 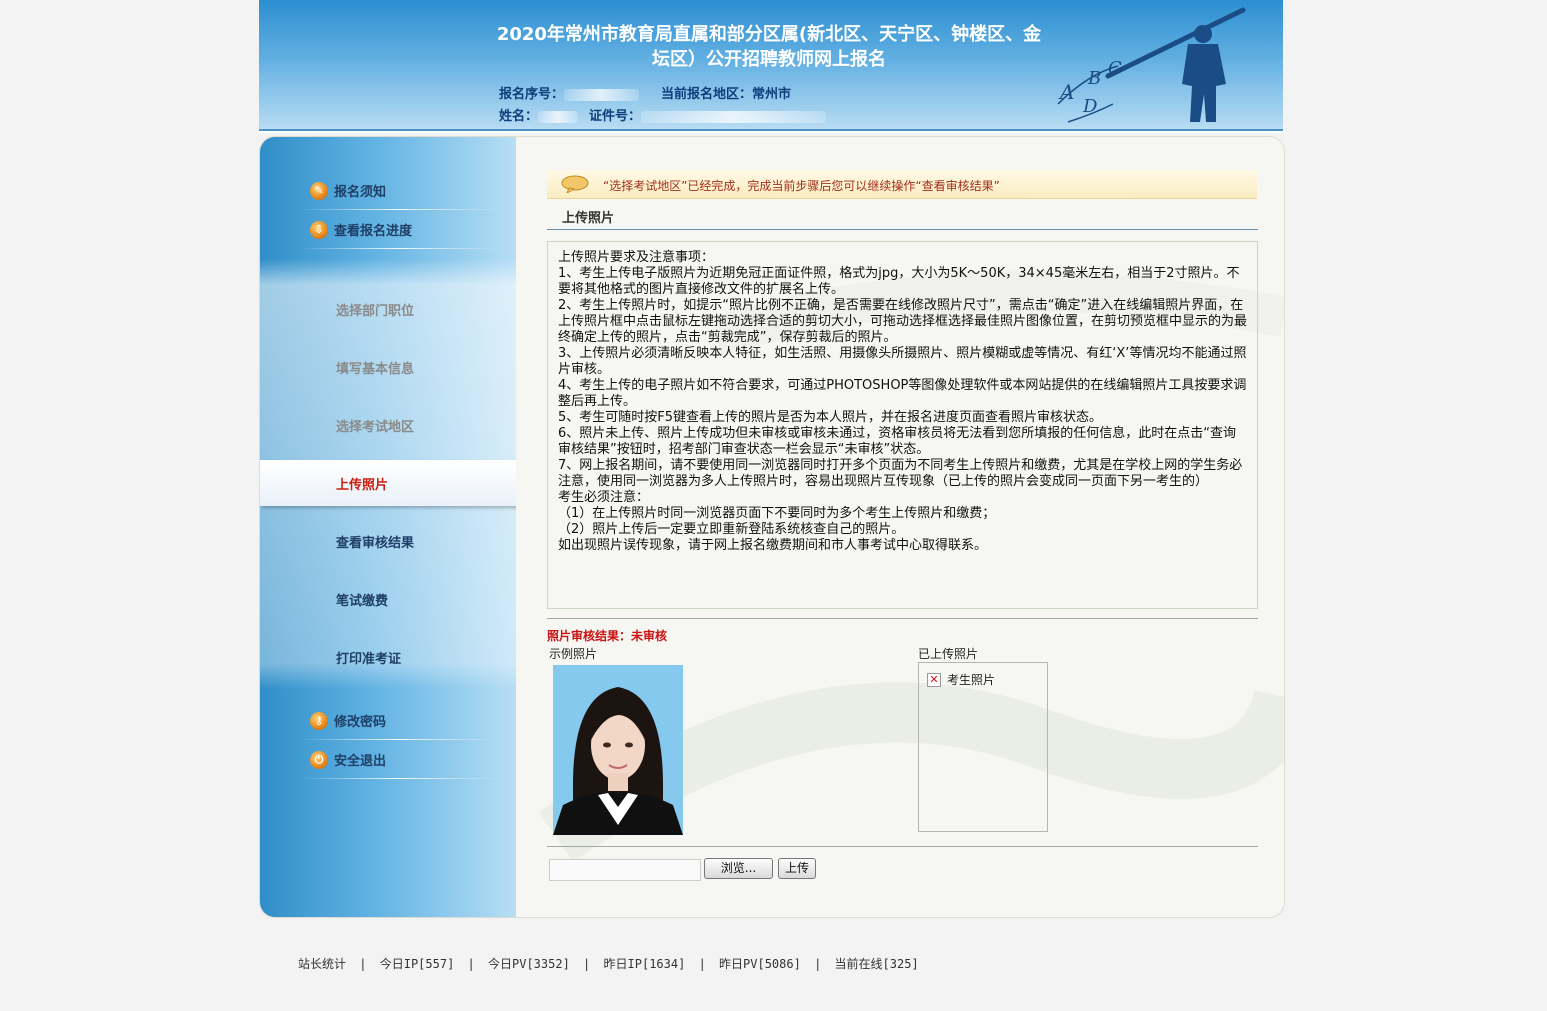 I want to click on sidebar-item-logout: ⏻ 安全退出, so click(x=348, y=759).